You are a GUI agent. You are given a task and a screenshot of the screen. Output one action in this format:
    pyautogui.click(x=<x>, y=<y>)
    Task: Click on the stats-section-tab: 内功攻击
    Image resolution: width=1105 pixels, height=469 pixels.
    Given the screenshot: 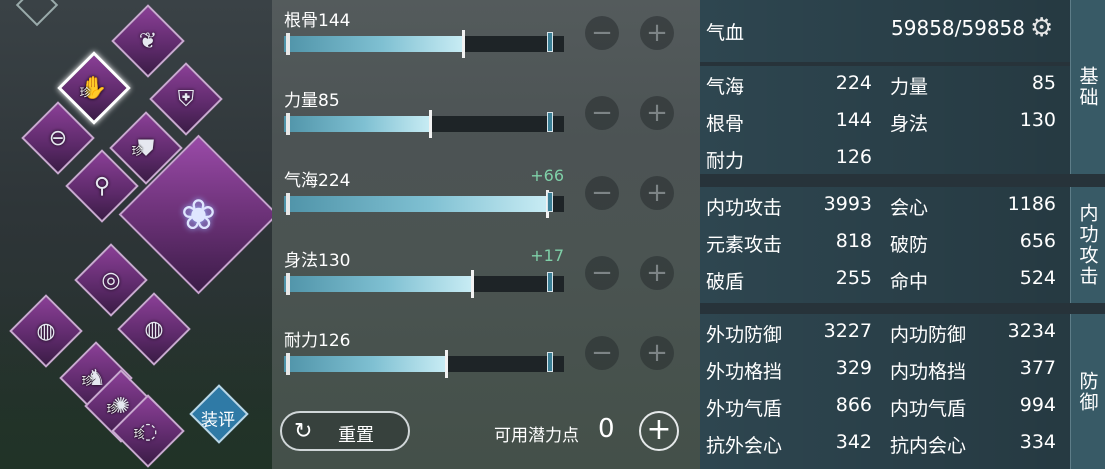 What is the action you would take?
    pyautogui.click(x=1087, y=245)
    